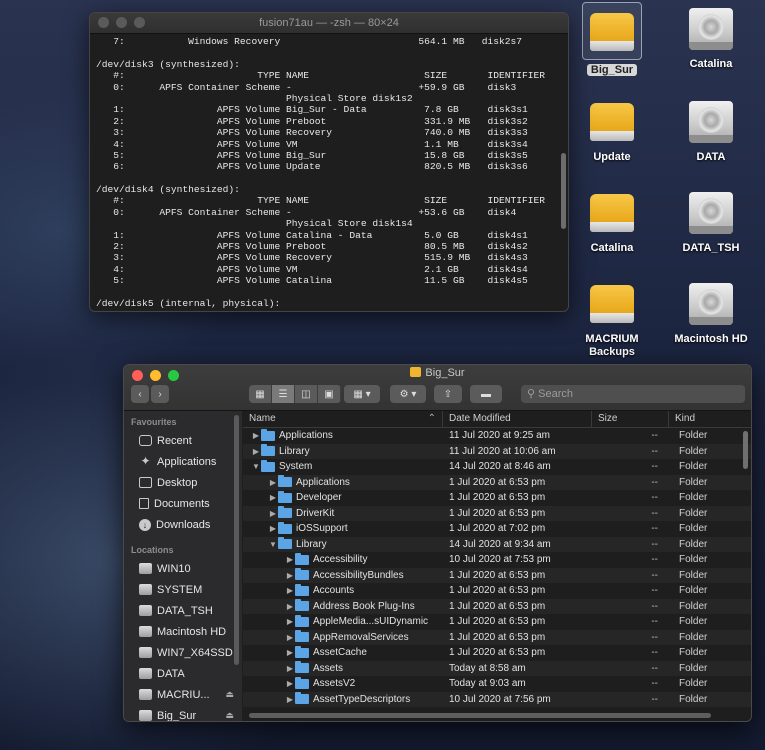 The height and width of the screenshot is (750, 765). Describe the element at coordinates (183, 440) in the screenshot. I see `sidebar-item-recent: Recent` at that location.